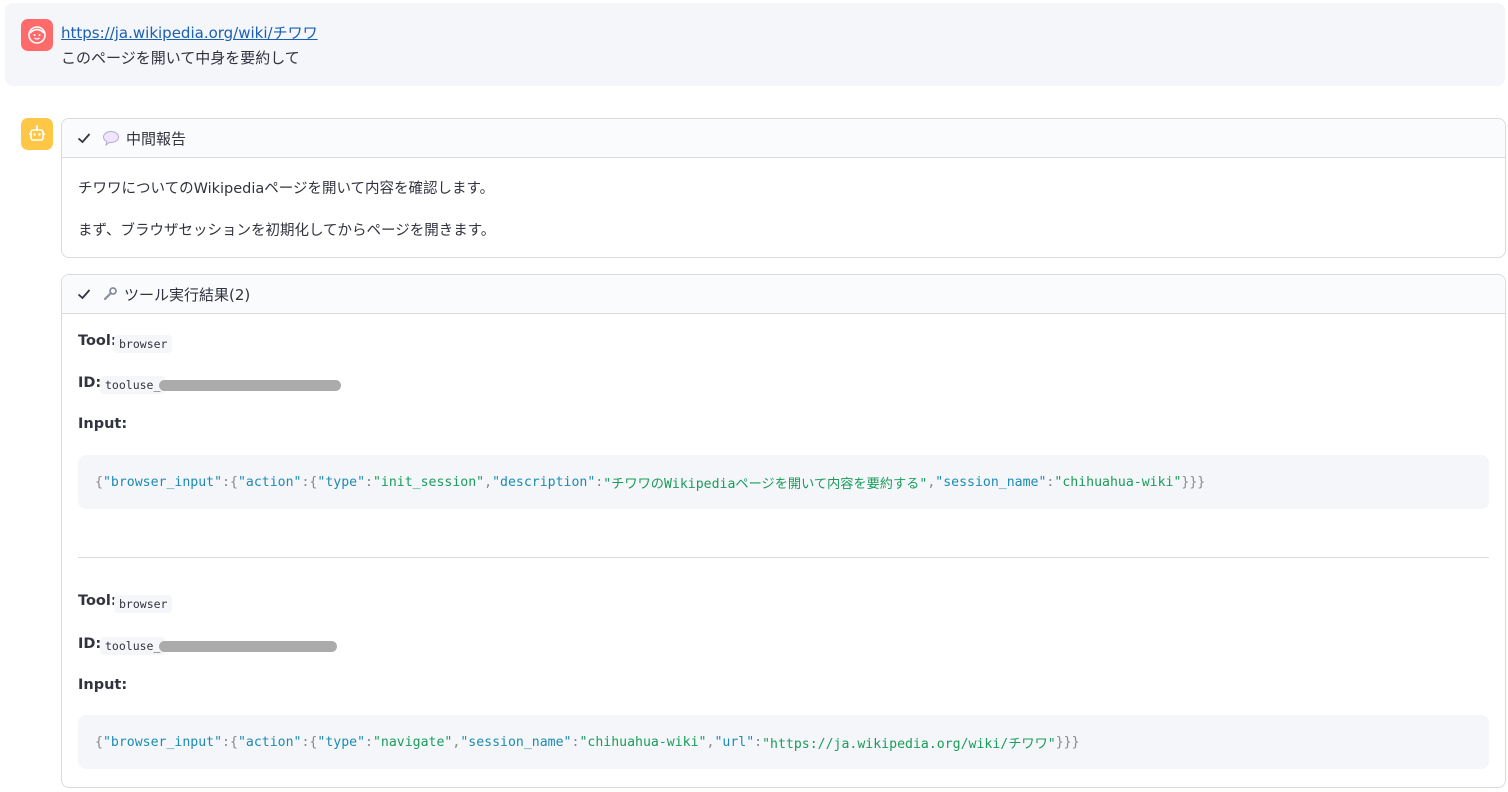 The height and width of the screenshot is (792, 1508). What do you see at coordinates (783, 138) in the screenshot?
I see `progress-report-header: 中間報告` at bounding box center [783, 138].